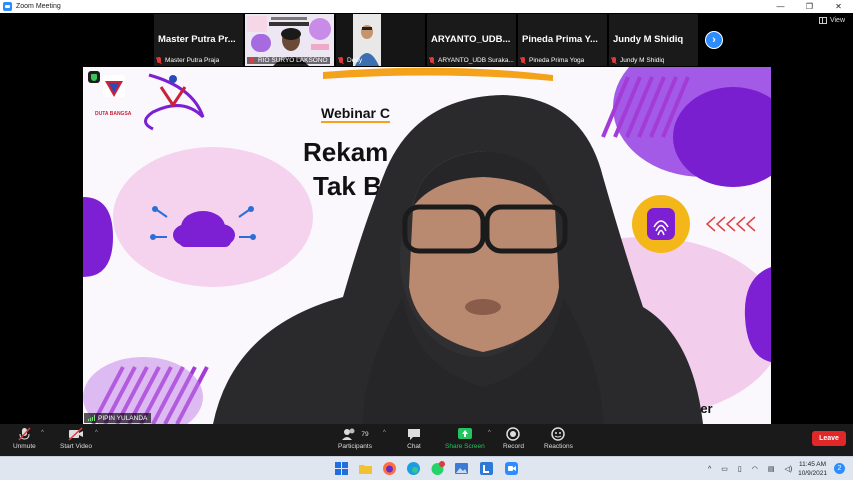 The image size is (853, 480). I want to click on speaker-name-label: PIPIN YULANDA, so click(118, 418).